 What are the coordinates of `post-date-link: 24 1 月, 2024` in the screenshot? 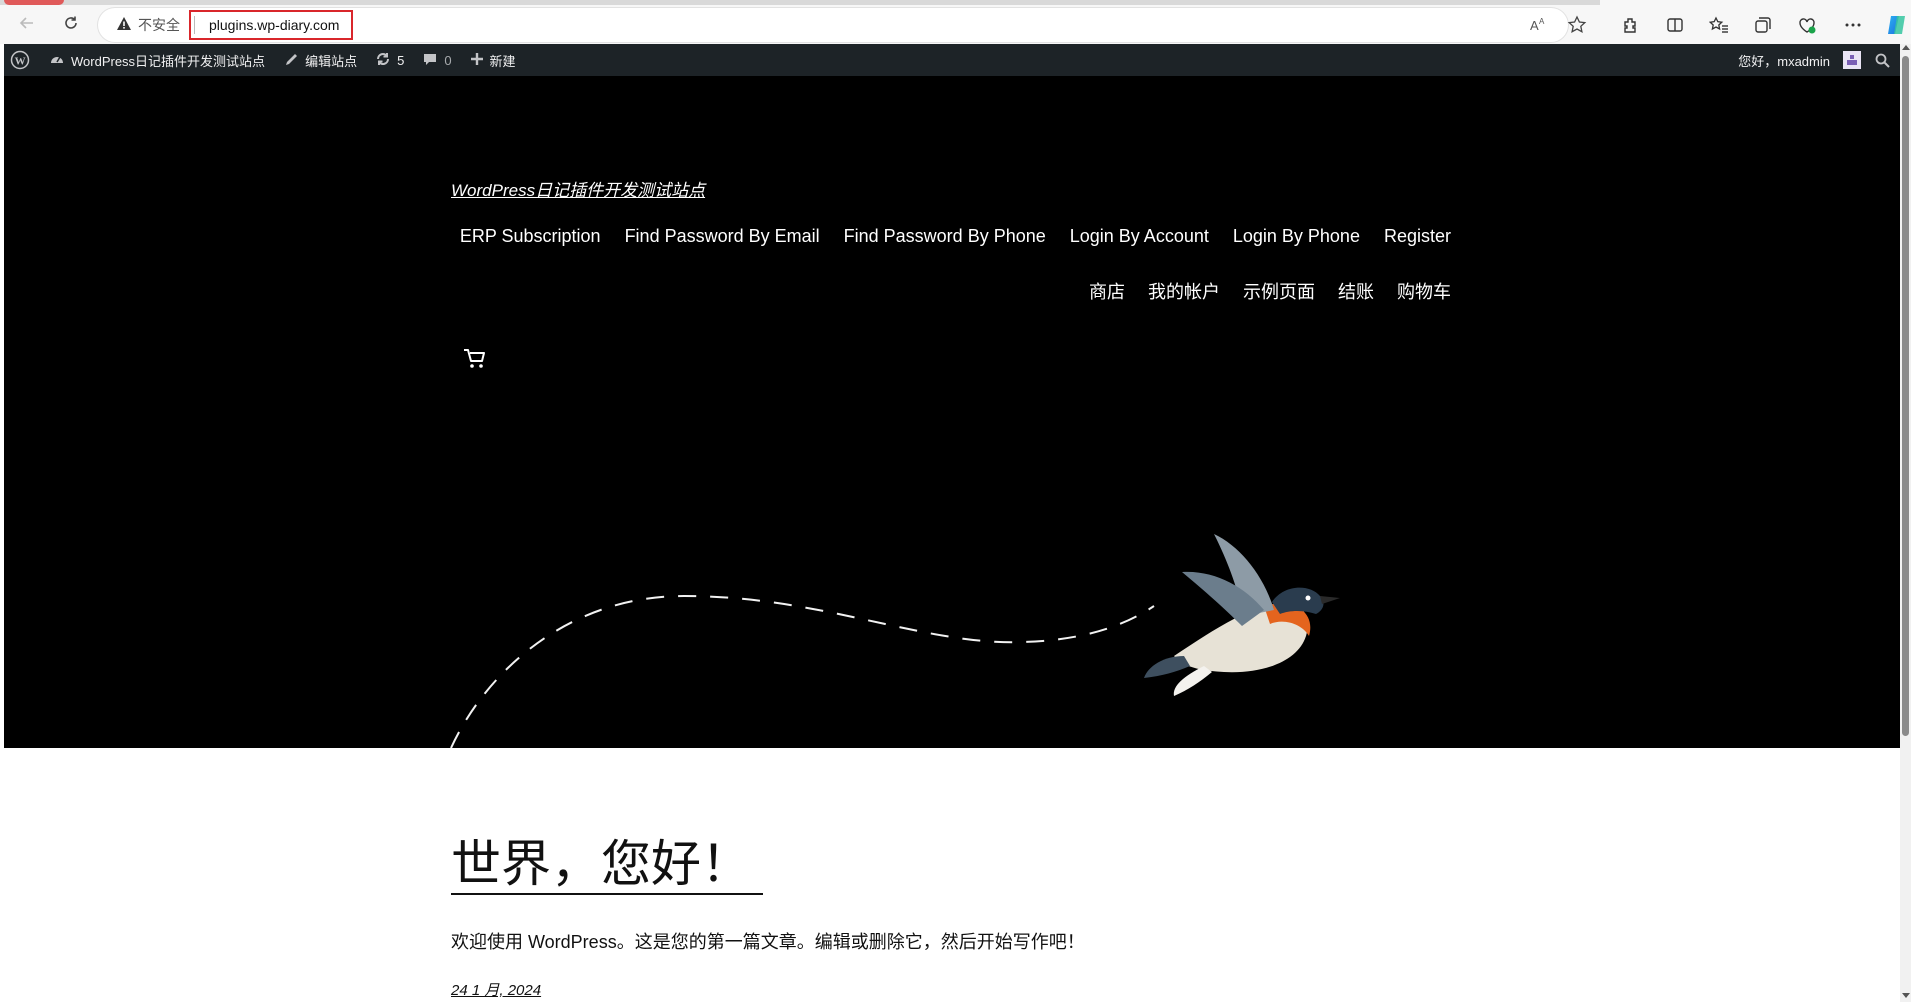 It's located at (496, 989).